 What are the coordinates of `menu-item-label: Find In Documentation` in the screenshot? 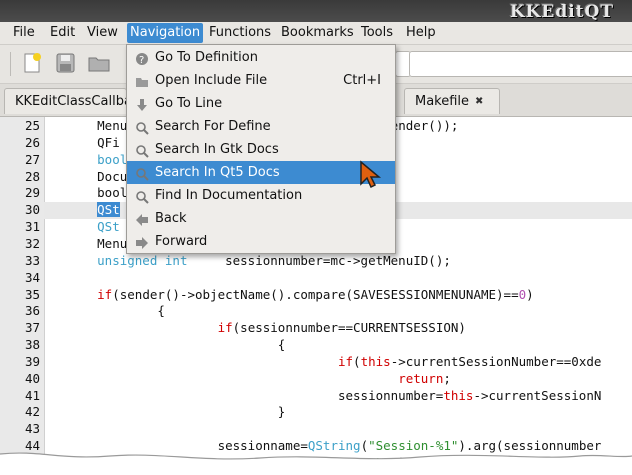 It's located at (229, 195).